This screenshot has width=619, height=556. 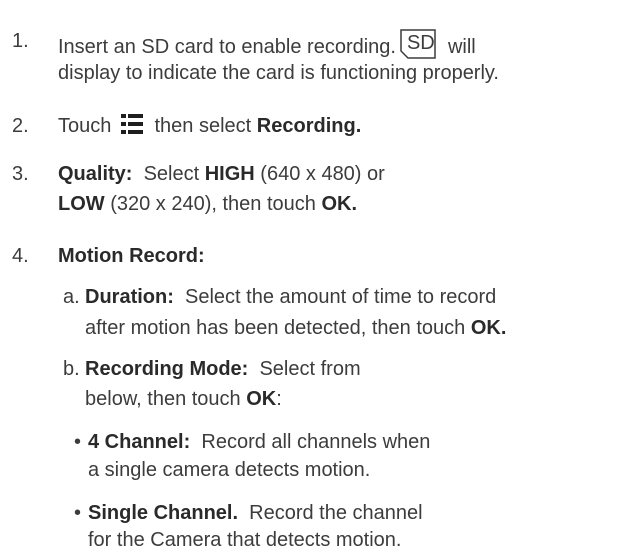 I want to click on sd-card-icon: SD, so click(x=418, y=44).